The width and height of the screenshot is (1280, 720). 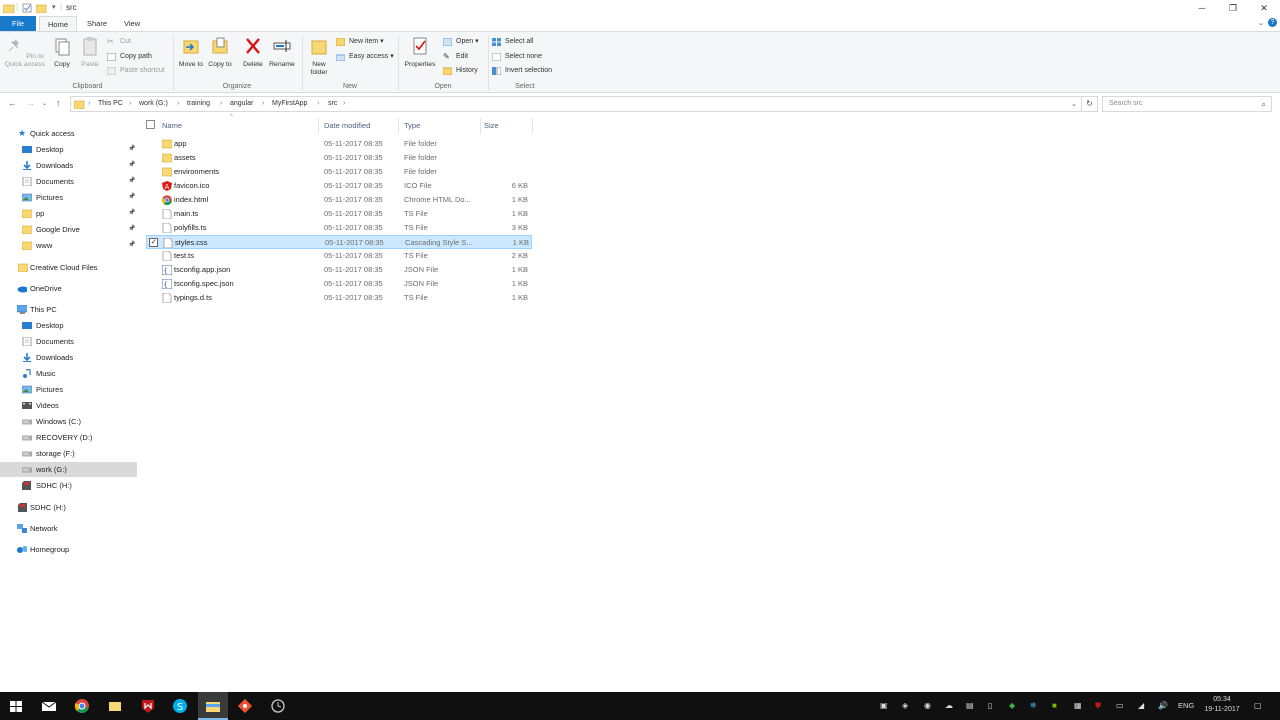 I want to click on clock-app-icon, so click(x=278, y=706).